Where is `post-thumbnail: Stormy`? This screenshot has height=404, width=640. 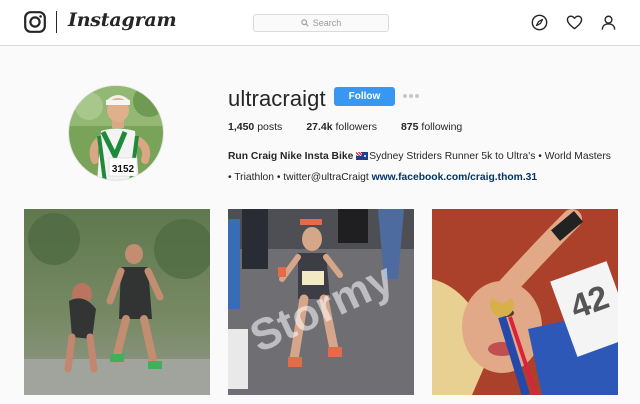
post-thumbnail: Stormy is located at coordinates (321, 302).